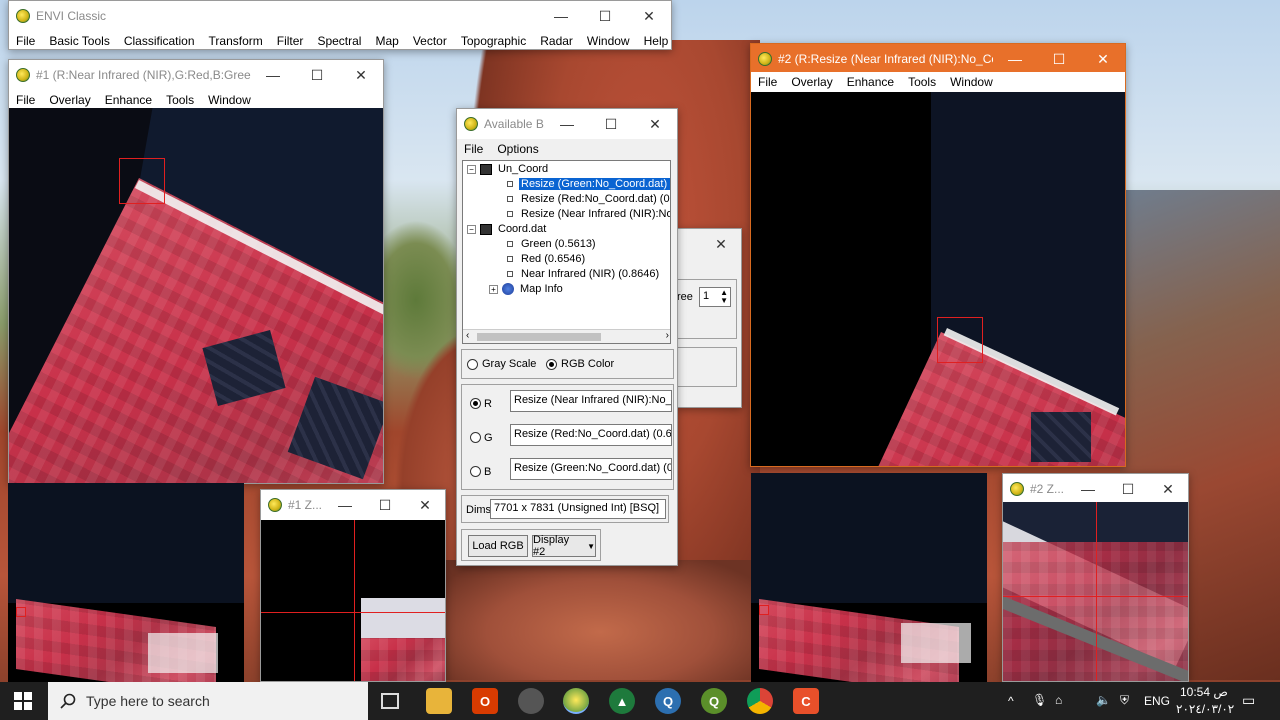 Image resolution: width=1280 pixels, height=720 pixels. What do you see at coordinates (485, 701) in the screenshot?
I see `office-icon: O` at bounding box center [485, 701].